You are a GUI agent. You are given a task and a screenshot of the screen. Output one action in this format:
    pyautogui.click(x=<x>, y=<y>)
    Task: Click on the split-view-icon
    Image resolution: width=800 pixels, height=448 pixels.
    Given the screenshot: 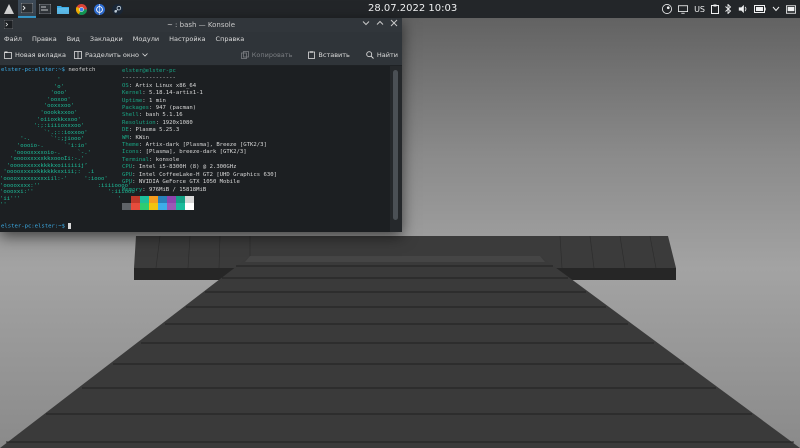 What is the action you would take?
    pyautogui.click(x=78, y=55)
    